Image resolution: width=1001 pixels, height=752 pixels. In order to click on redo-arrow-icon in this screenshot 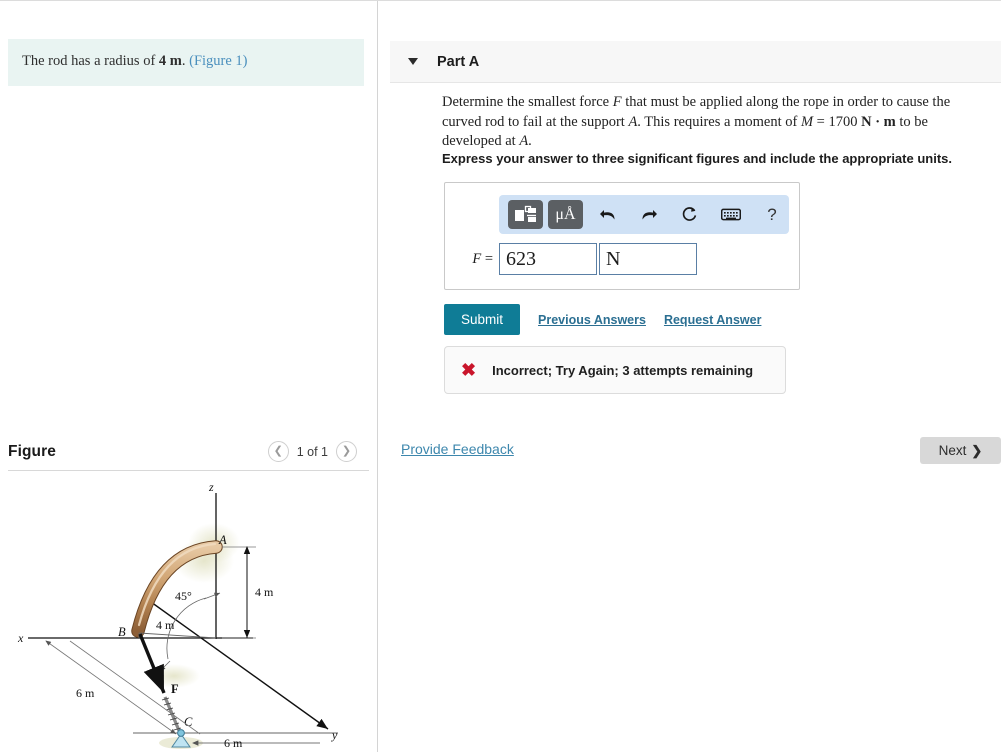, I will do `click(649, 214)`.